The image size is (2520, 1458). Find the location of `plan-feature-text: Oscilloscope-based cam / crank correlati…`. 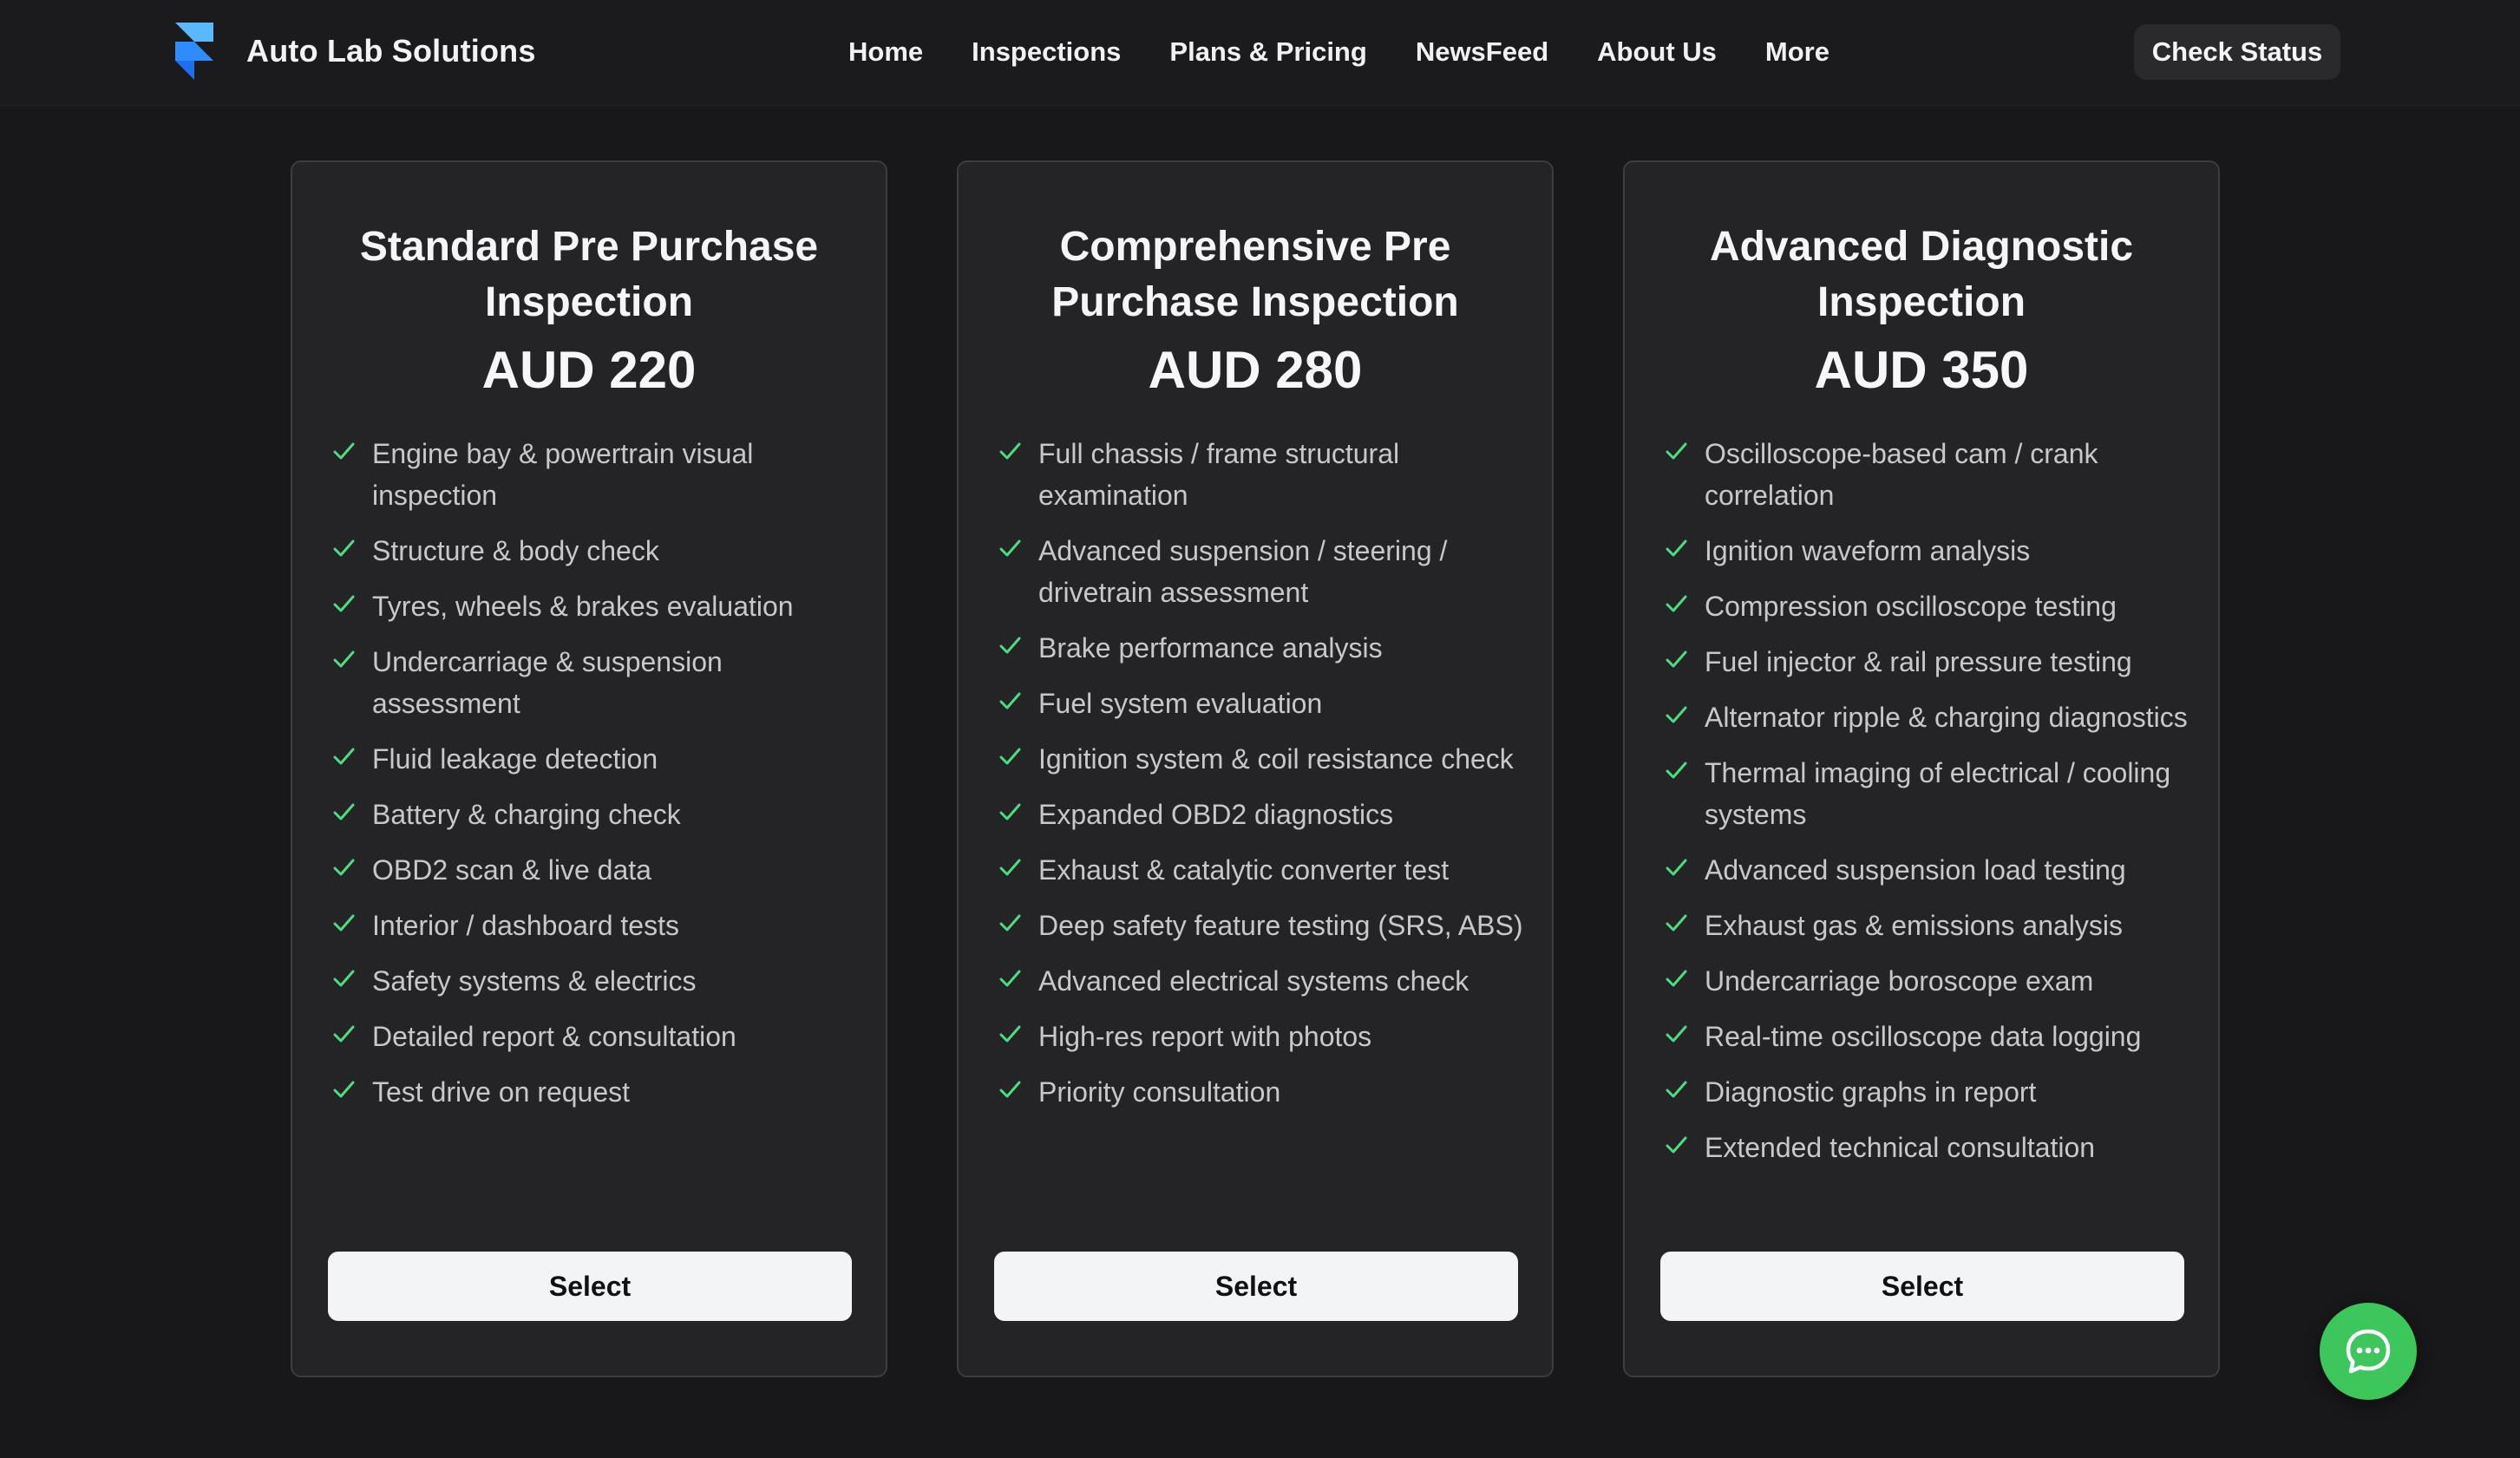

plan-feature-text: Oscilloscope-based cam / crank correlati… is located at coordinates (1901, 475).